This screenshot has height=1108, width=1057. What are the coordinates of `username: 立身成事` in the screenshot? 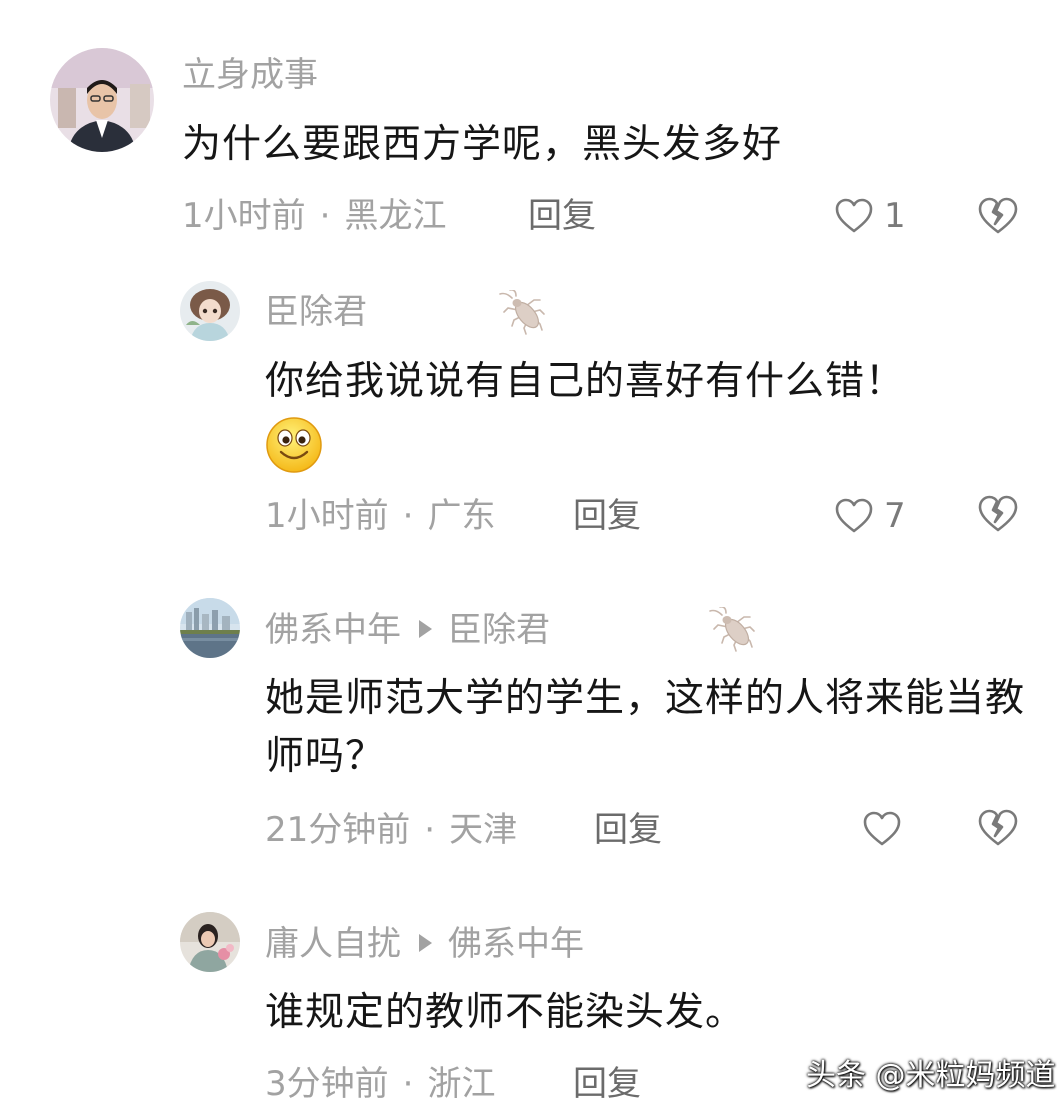 It's located at (250, 75).